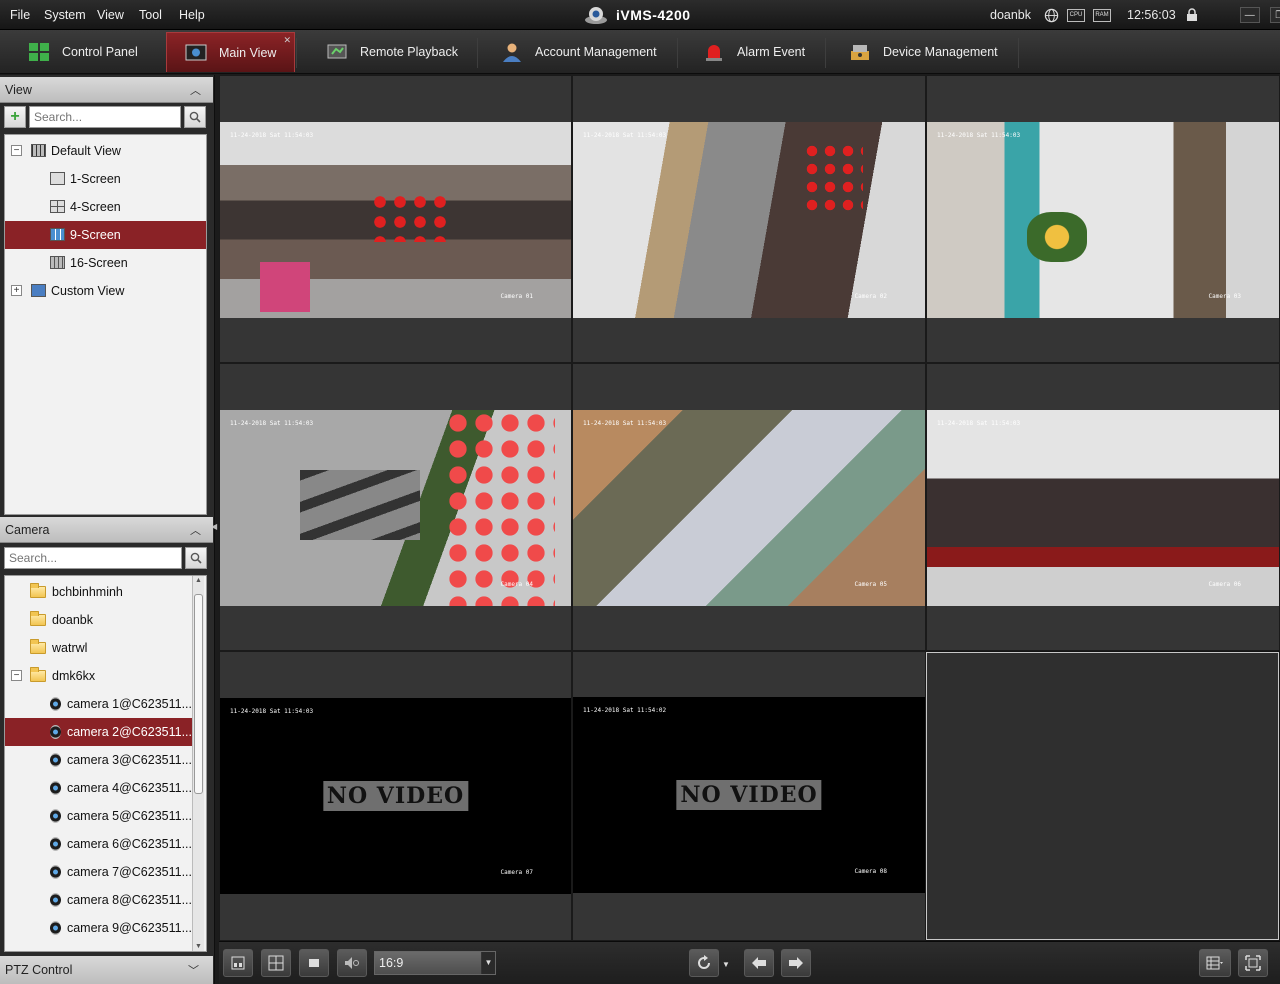  What do you see at coordinates (105, 291) in the screenshot?
I see `tree-item-custom-view: + Custom View` at bounding box center [105, 291].